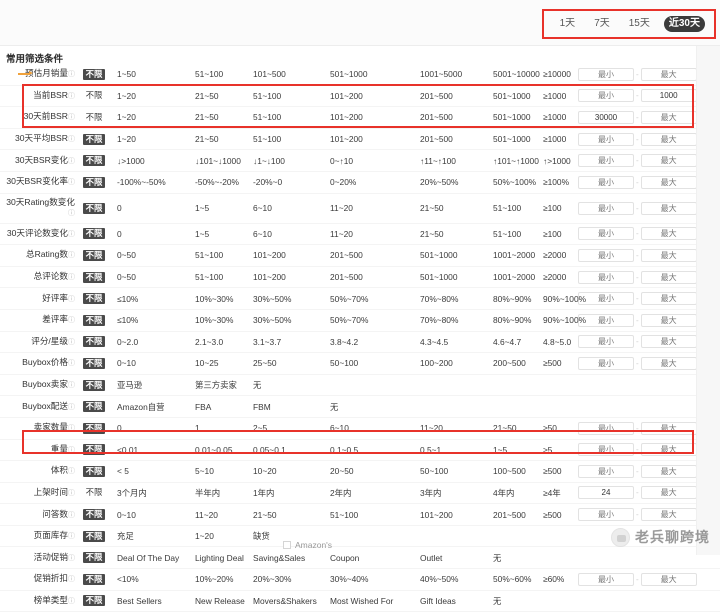  What do you see at coordinates (132, 493) in the screenshot?
I see `filter-option: 3个月内` at bounding box center [132, 493].